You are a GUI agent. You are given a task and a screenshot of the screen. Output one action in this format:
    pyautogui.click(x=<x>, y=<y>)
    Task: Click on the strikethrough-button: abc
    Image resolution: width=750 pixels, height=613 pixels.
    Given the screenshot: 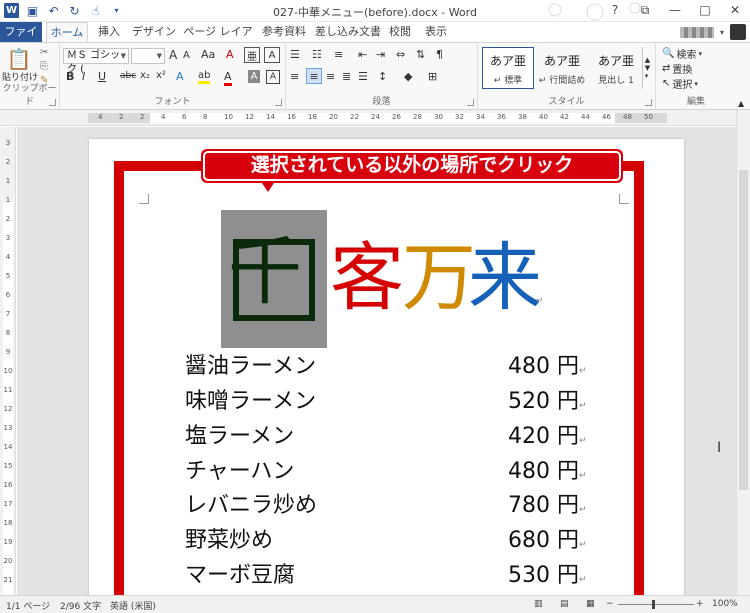 What is the action you would take?
    pyautogui.click(x=128, y=76)
    